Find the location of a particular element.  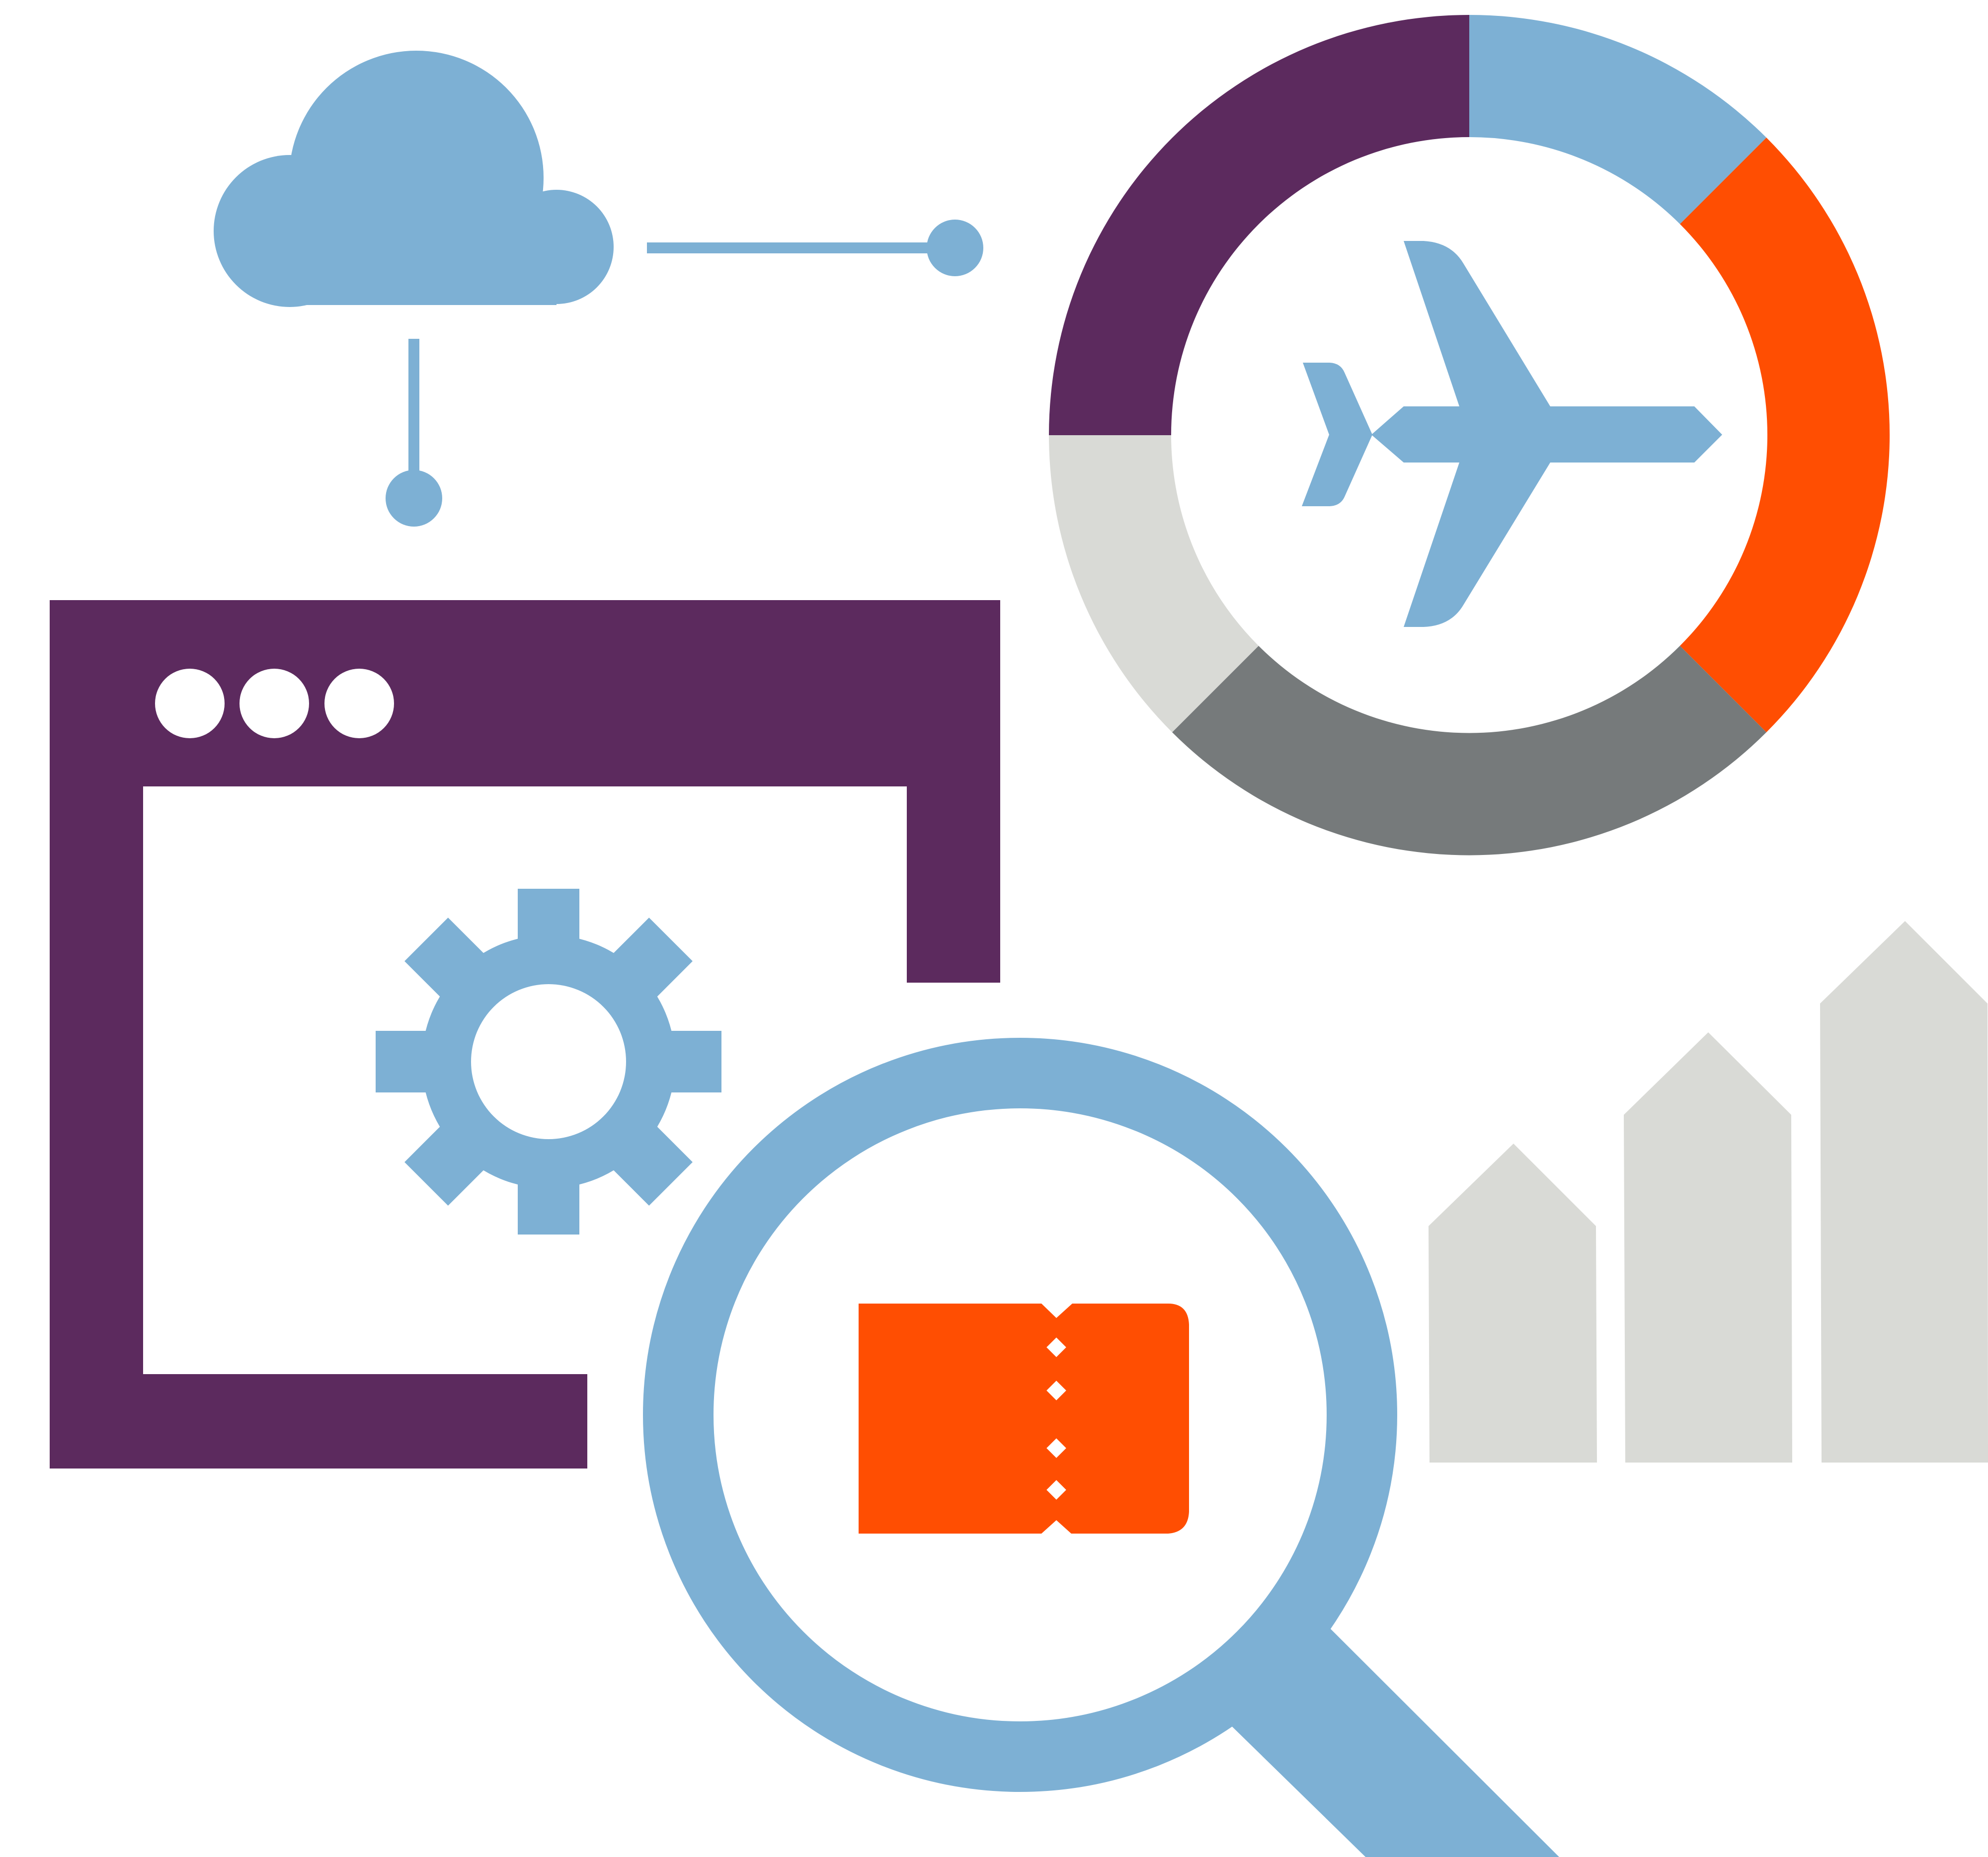

gear-icon is located at coordinates (548, 1062).